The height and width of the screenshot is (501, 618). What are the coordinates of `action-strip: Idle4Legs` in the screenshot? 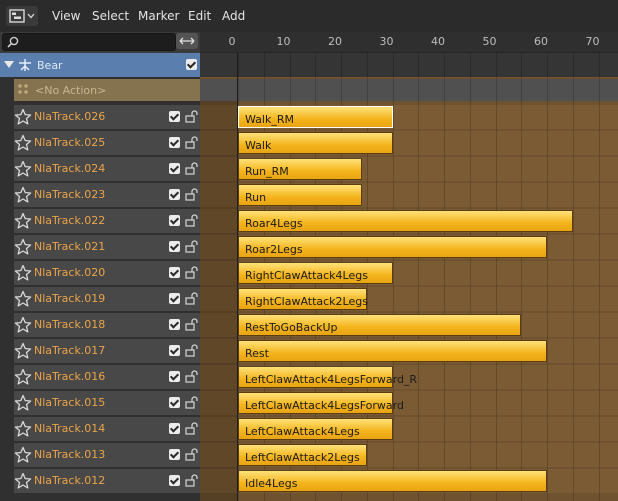 It's located at (392, 481).